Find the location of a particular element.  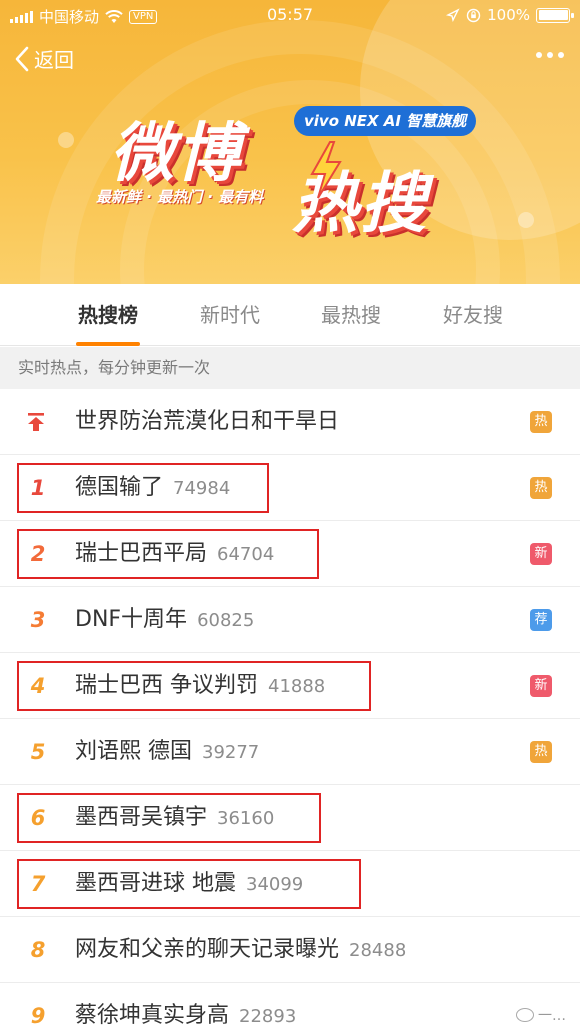

rank-number: 2 is located at coordinates (38, 554).